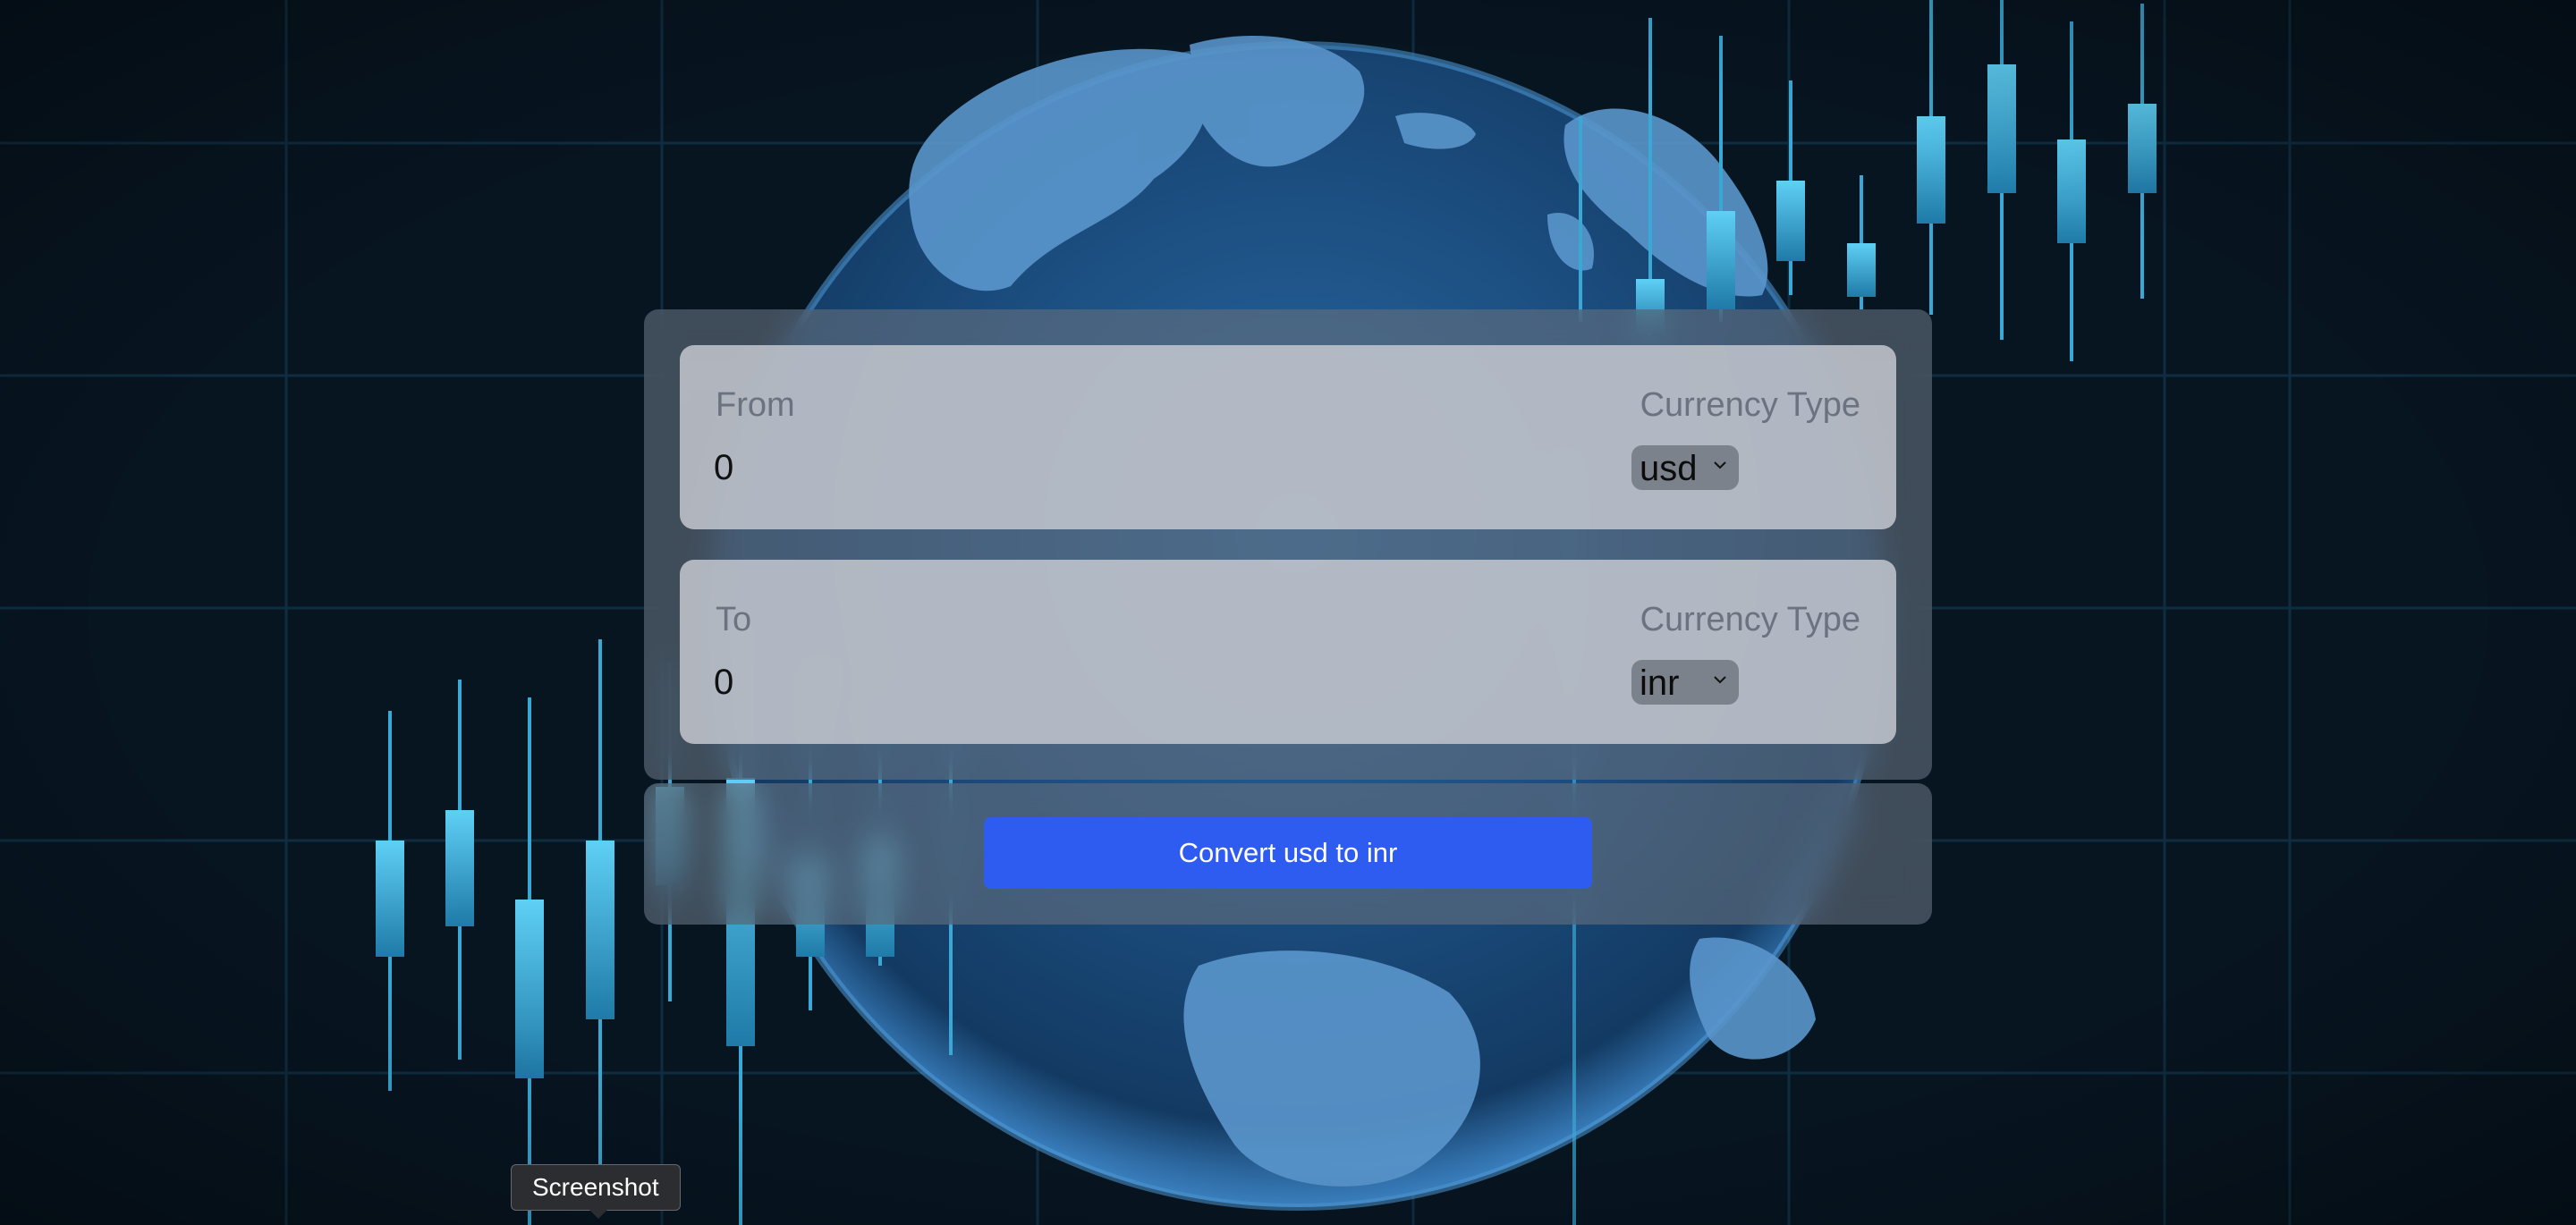 This screenshot has height=1225, width=2576. What do you see at coordinates (1685, 682) in the screenshot?
I see `to-currency-select: inr` at bounding box center [1685, 682].